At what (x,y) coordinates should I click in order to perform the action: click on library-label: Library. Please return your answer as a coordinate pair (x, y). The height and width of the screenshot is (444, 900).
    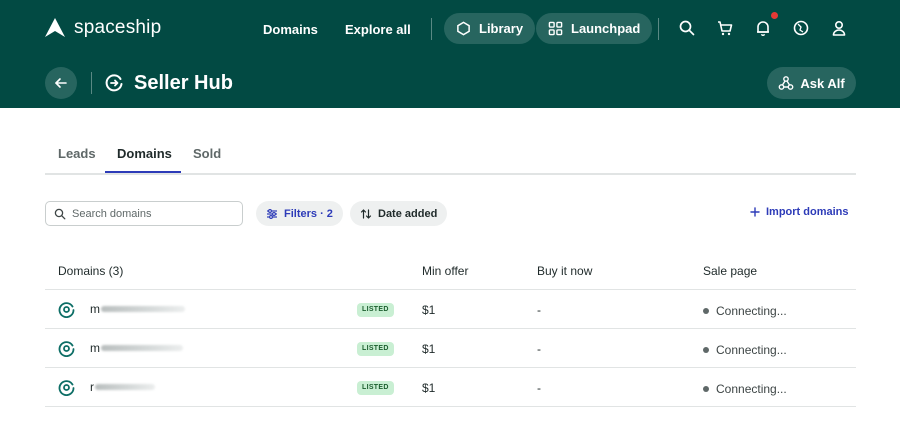
    Looking at the image, I should click on (501, 28).